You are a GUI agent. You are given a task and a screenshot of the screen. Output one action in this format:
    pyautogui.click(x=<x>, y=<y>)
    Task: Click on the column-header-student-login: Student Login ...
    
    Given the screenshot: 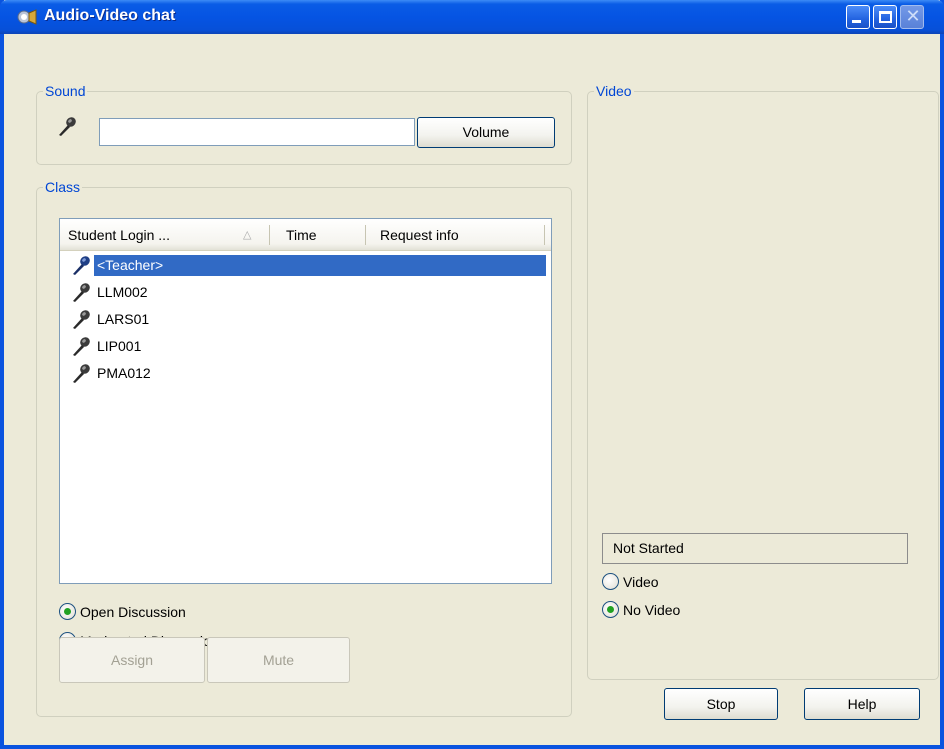 What is the action you would take?
    pyautogui.click(x=119, y=235)
    